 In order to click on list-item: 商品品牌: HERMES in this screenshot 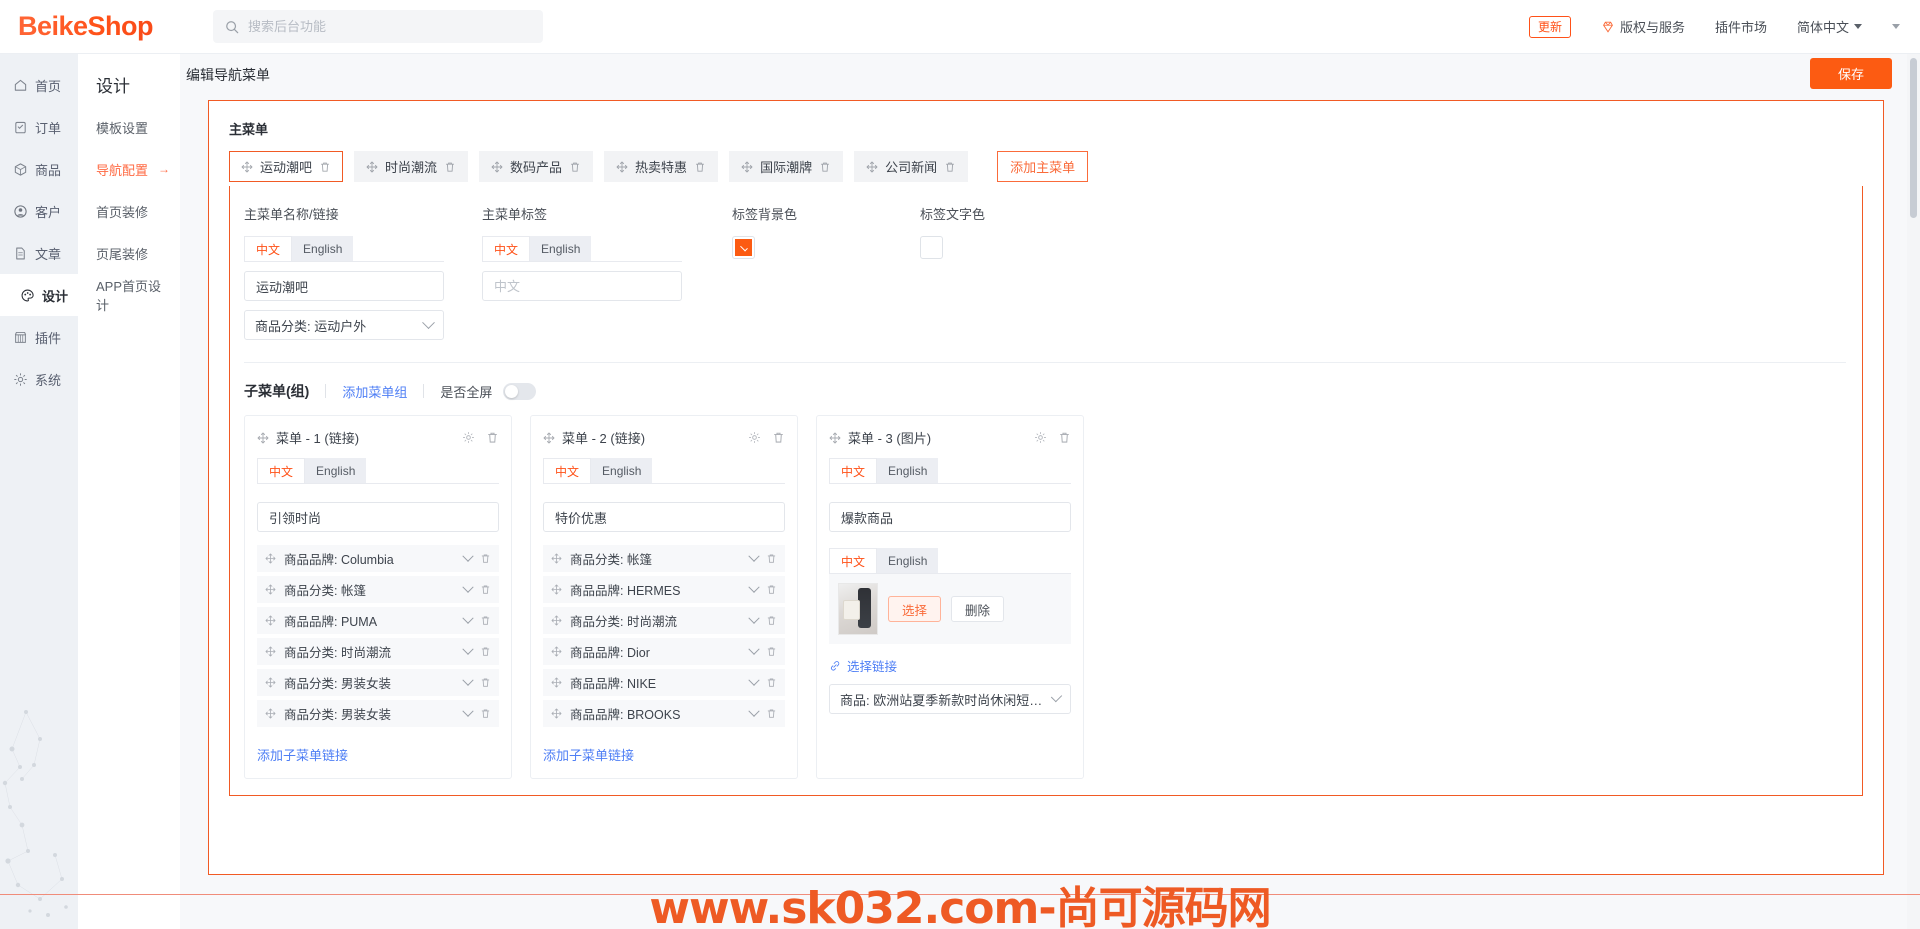, I will do `click(664, 589)`.